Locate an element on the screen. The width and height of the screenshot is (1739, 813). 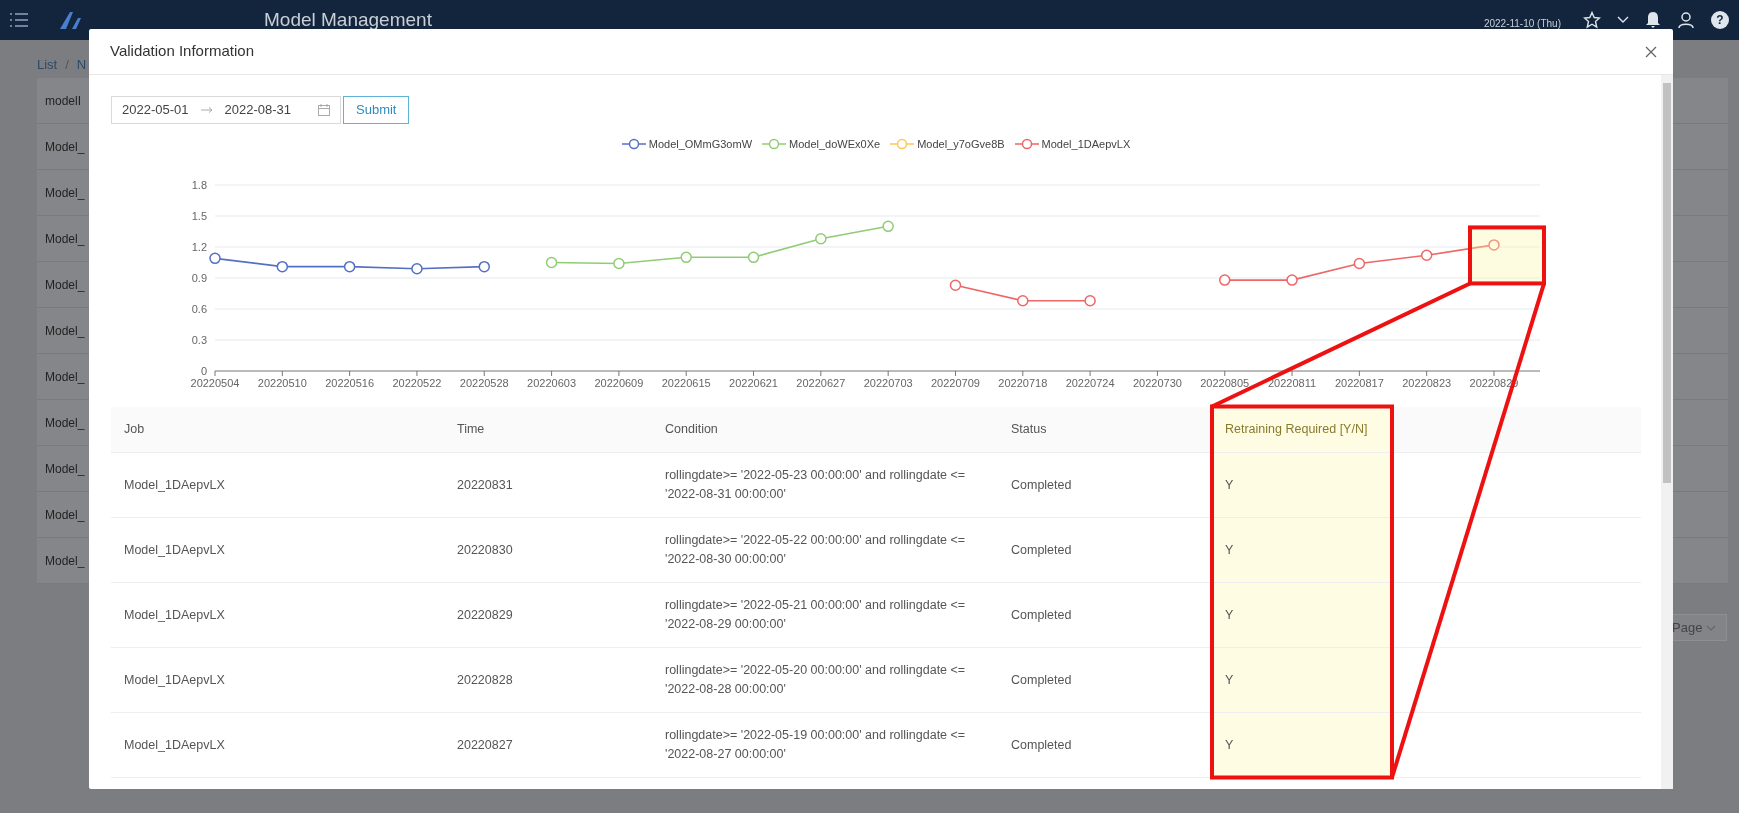
star-icon is located at coordinates (1592, 20).